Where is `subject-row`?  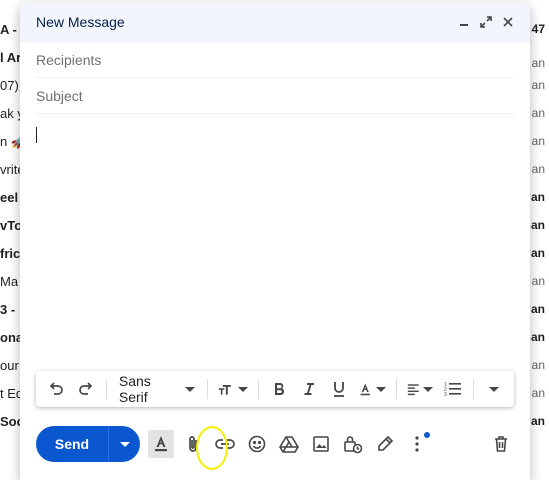 subject-row is located at coordinates (275, 96).